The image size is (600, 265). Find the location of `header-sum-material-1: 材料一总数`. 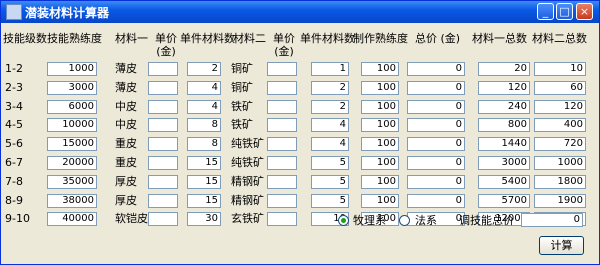

header-sum-material-1: 材料一总数 is located at coordinates (499, 38).